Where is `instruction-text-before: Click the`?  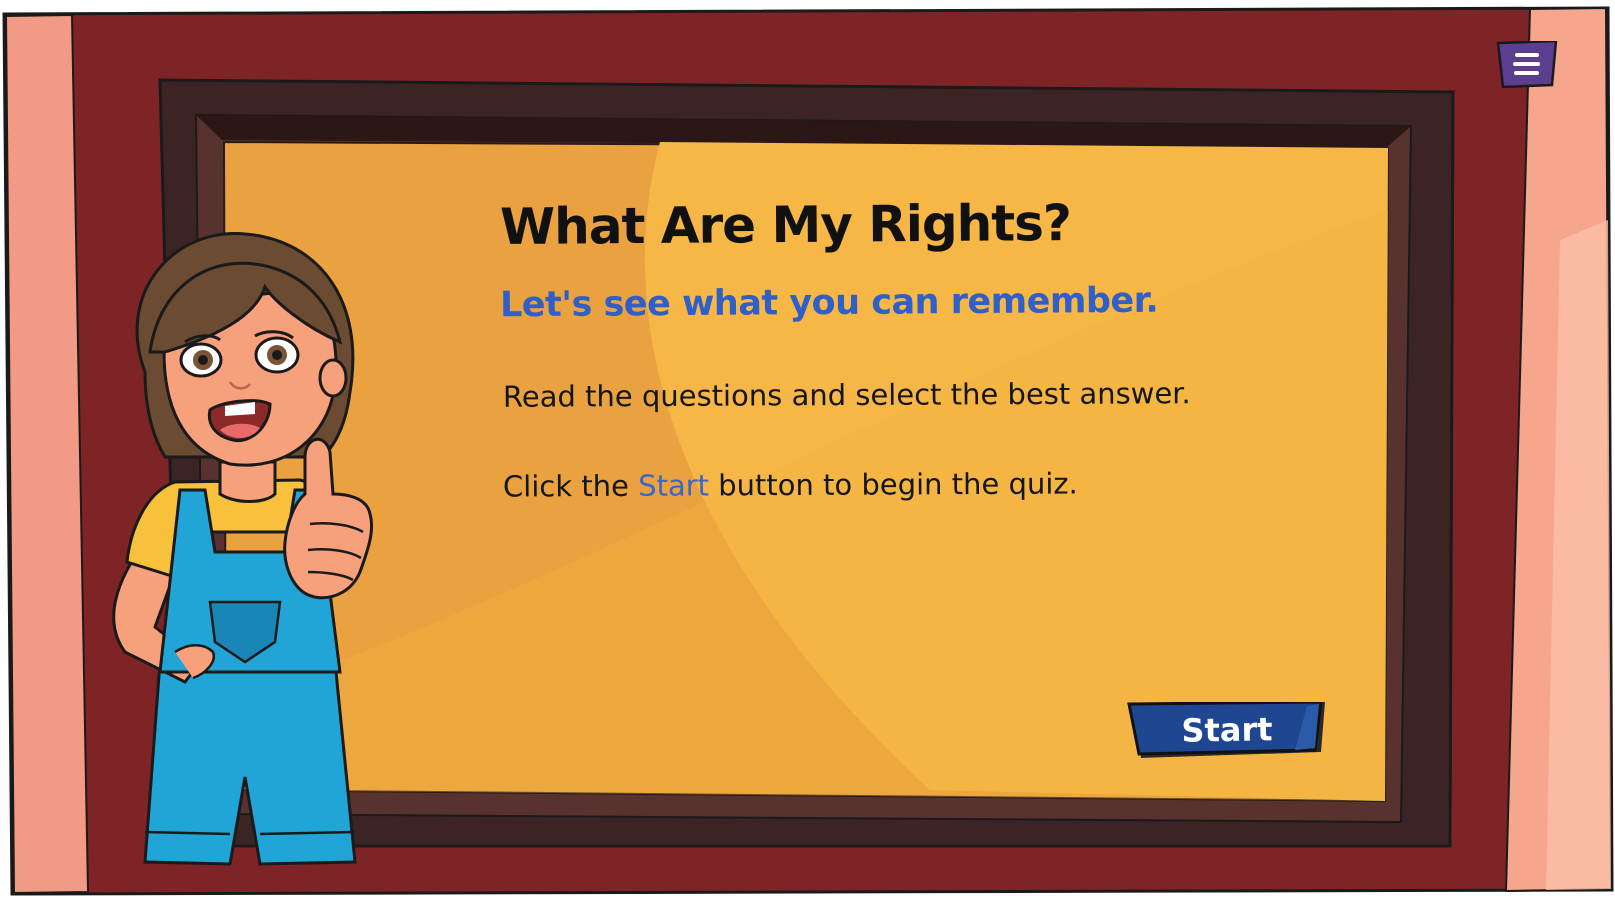
instruction-text-before: Click the is located at coordinates (570, 486).